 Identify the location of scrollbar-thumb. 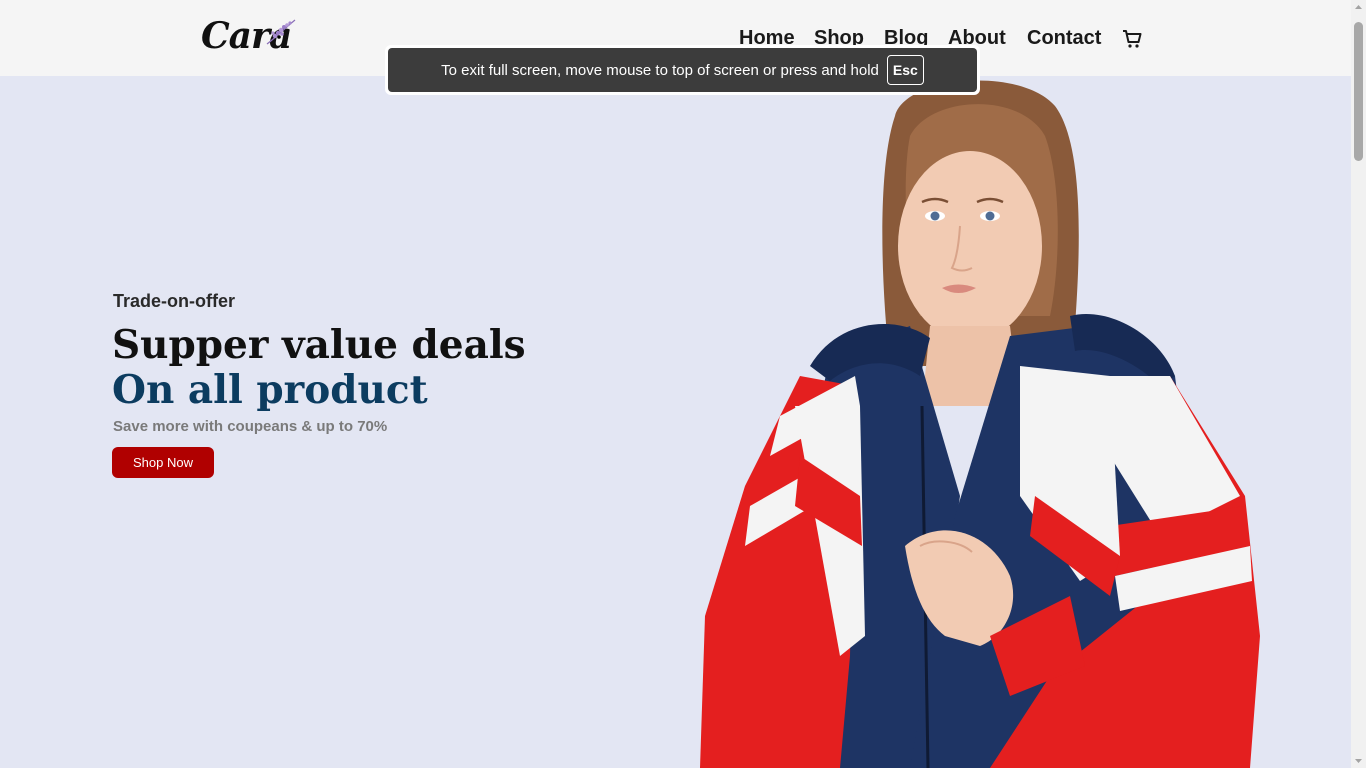
(1358, 91).